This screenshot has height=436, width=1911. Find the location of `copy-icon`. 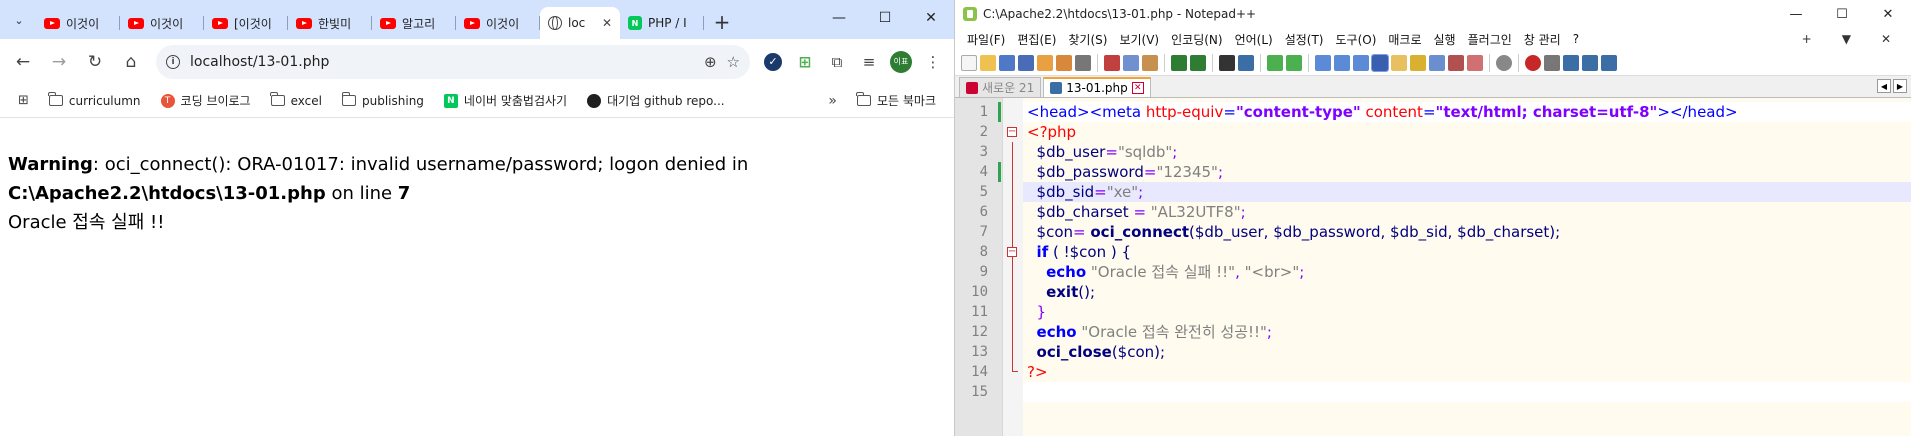

copy-icon is located at coordinates (1131, 62).